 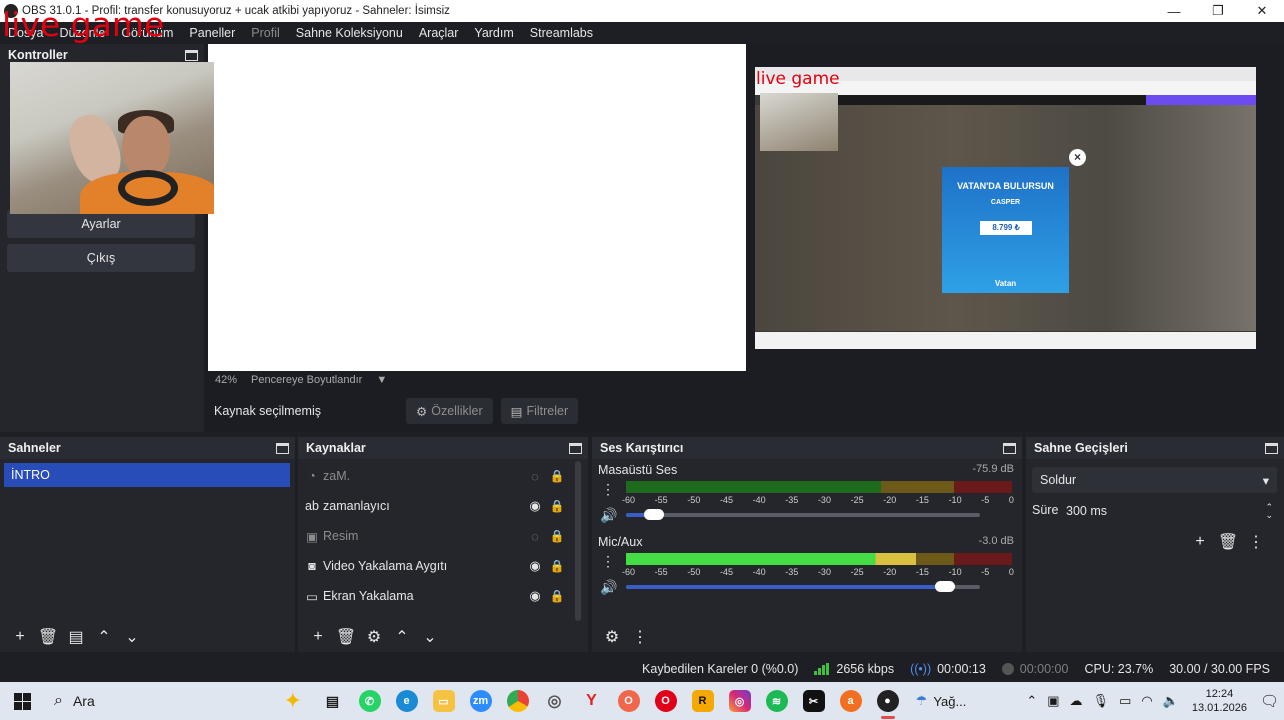 I want to click on zoom-icon: zm, so click(x=480, y=701).